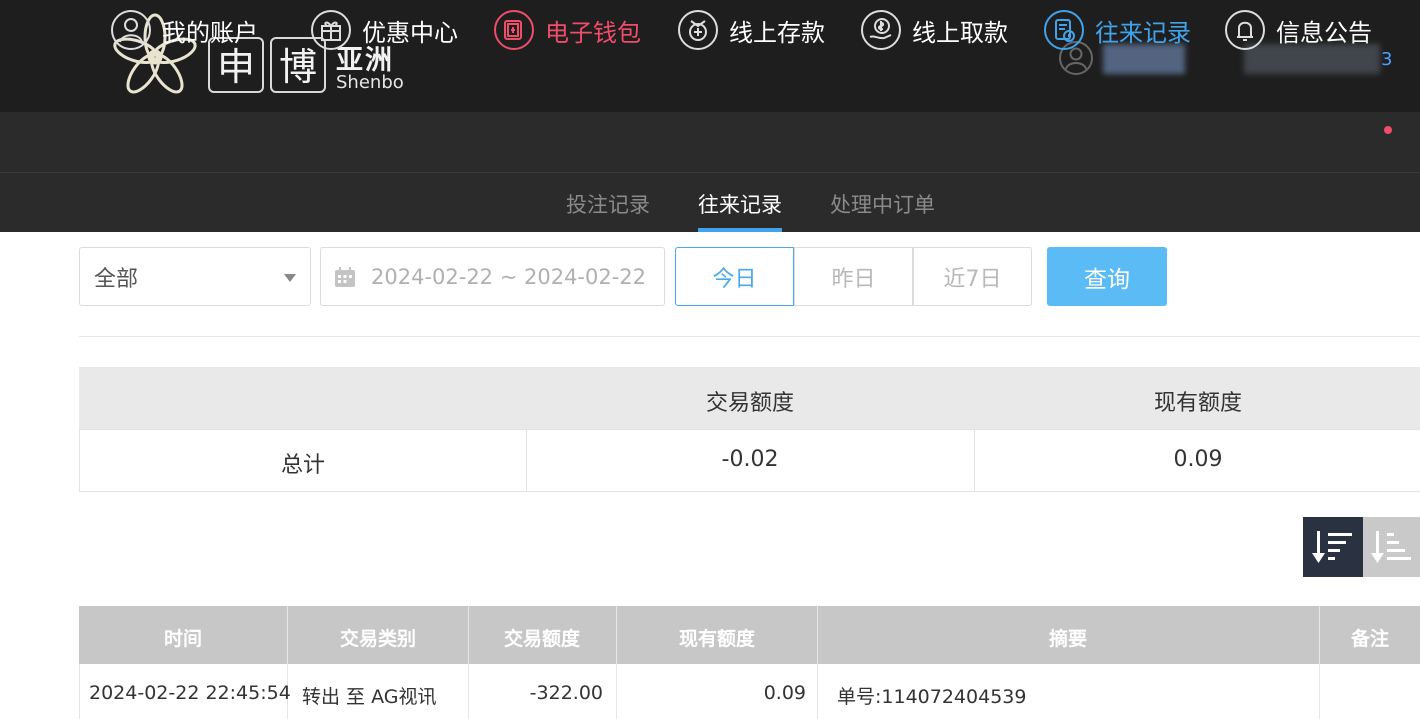 This screenshot has height=719, width=1420. Describe the element at coordinates (1245, 30) in the screenshot. I see `bell-icon` at that location.